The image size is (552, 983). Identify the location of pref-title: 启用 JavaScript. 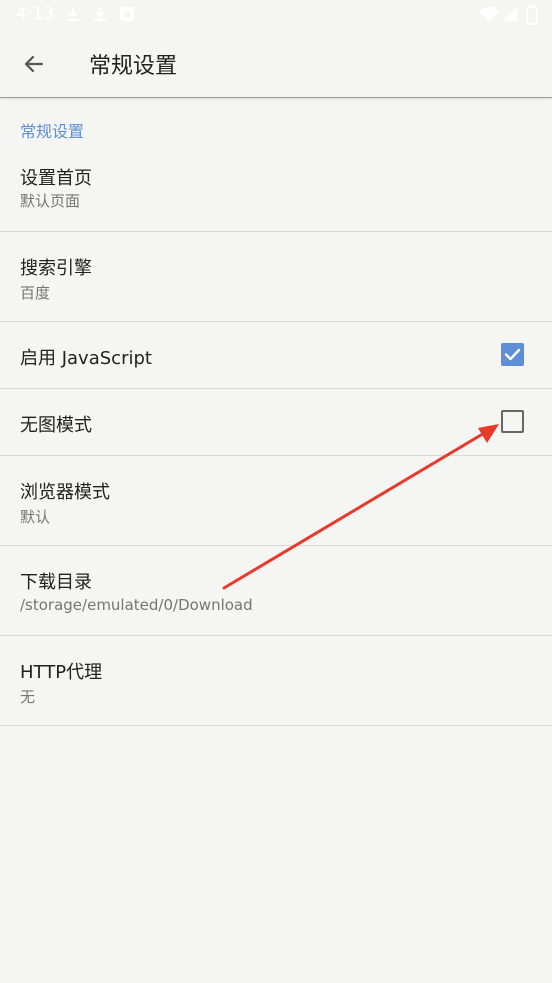
(86, 358).